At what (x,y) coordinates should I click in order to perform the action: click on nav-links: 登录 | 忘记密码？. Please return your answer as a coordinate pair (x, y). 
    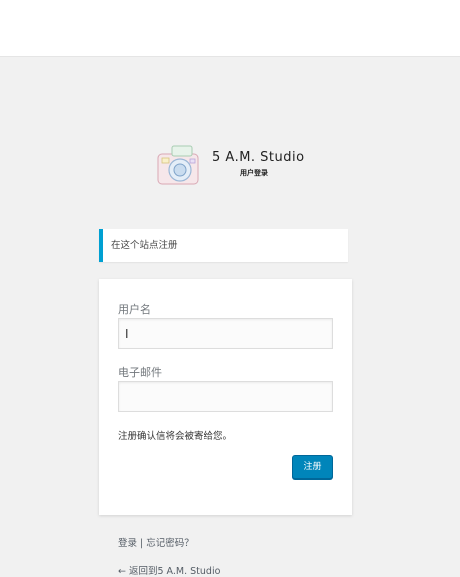
    Looking at the image, I should click on (156, 542).